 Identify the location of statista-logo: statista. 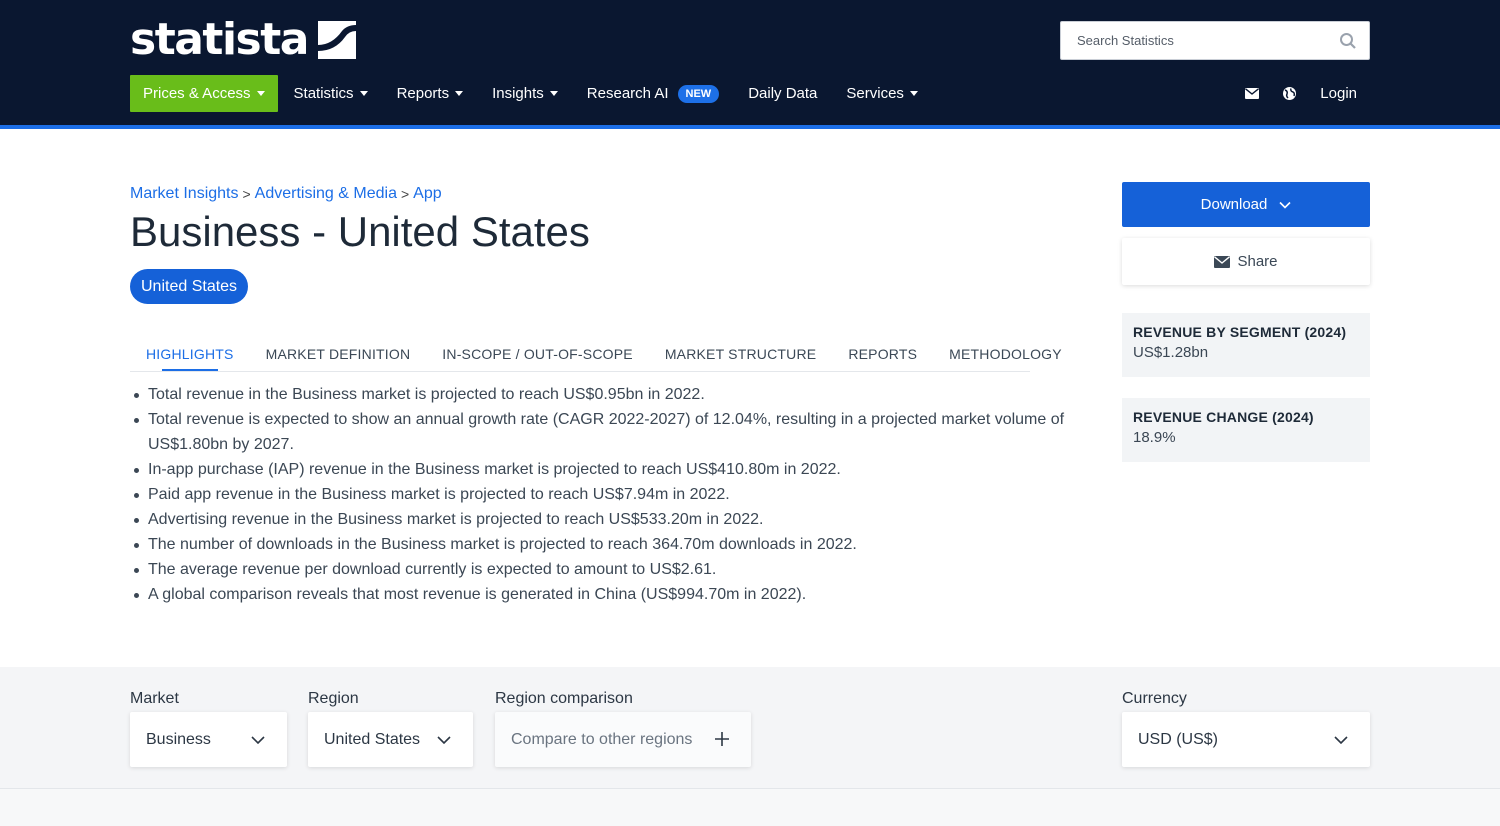
(243, 40).